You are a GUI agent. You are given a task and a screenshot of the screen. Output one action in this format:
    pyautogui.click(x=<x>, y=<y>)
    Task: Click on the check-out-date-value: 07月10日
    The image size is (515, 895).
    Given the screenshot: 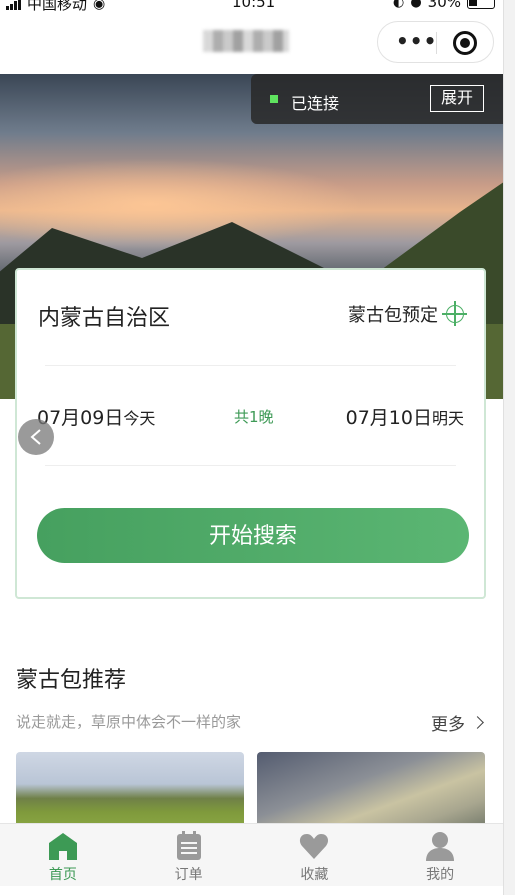 What is the action you would take?
    pyautogui.click(x=388, y=418)
    